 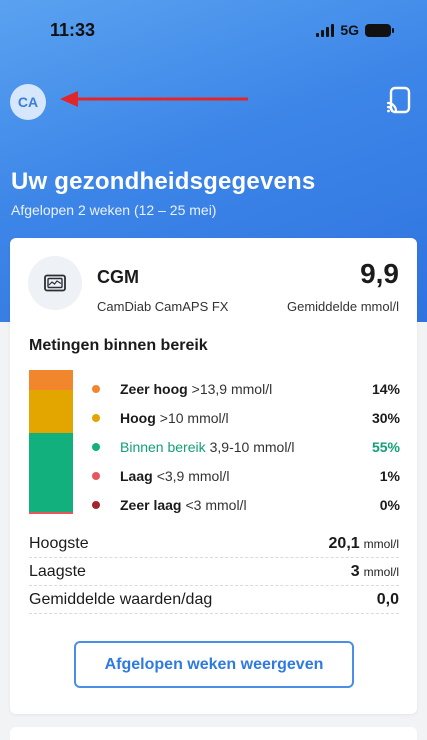 I want to click on battery-icon, so click(x=379, y=30).